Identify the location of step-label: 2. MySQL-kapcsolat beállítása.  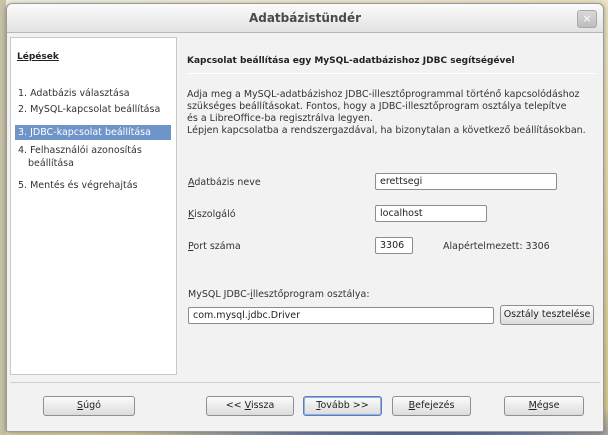
(89, 109).